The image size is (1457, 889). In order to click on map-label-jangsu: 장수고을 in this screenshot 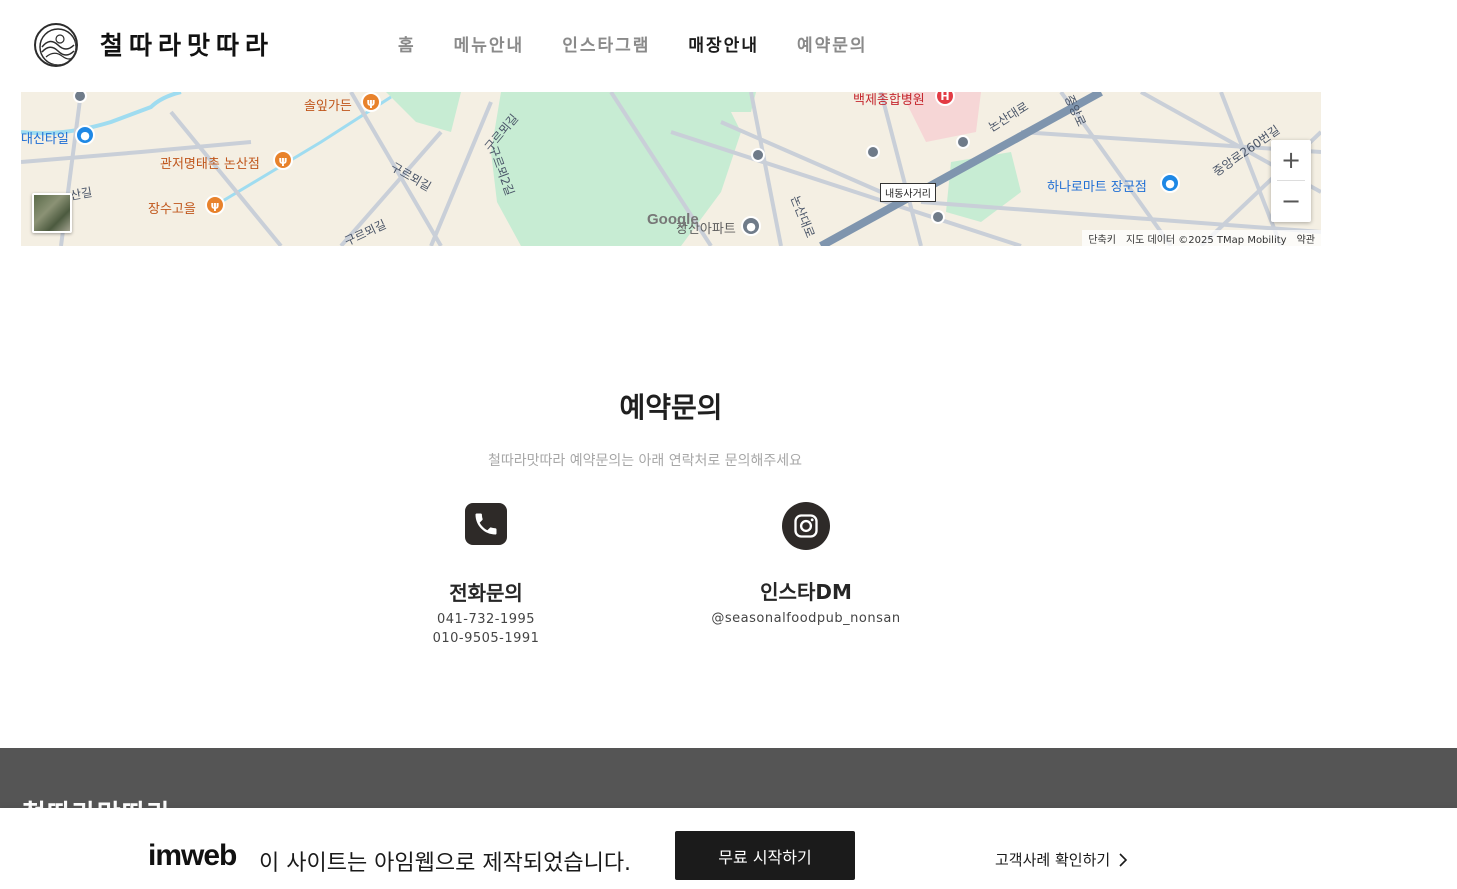, I will do `click(172, 209)`.